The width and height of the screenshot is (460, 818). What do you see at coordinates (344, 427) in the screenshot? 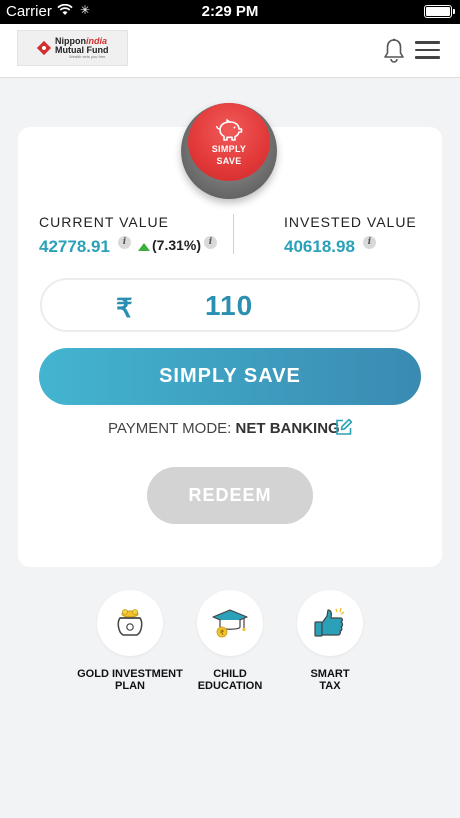
I see `edit-icon` at bounding box center [344, 427].